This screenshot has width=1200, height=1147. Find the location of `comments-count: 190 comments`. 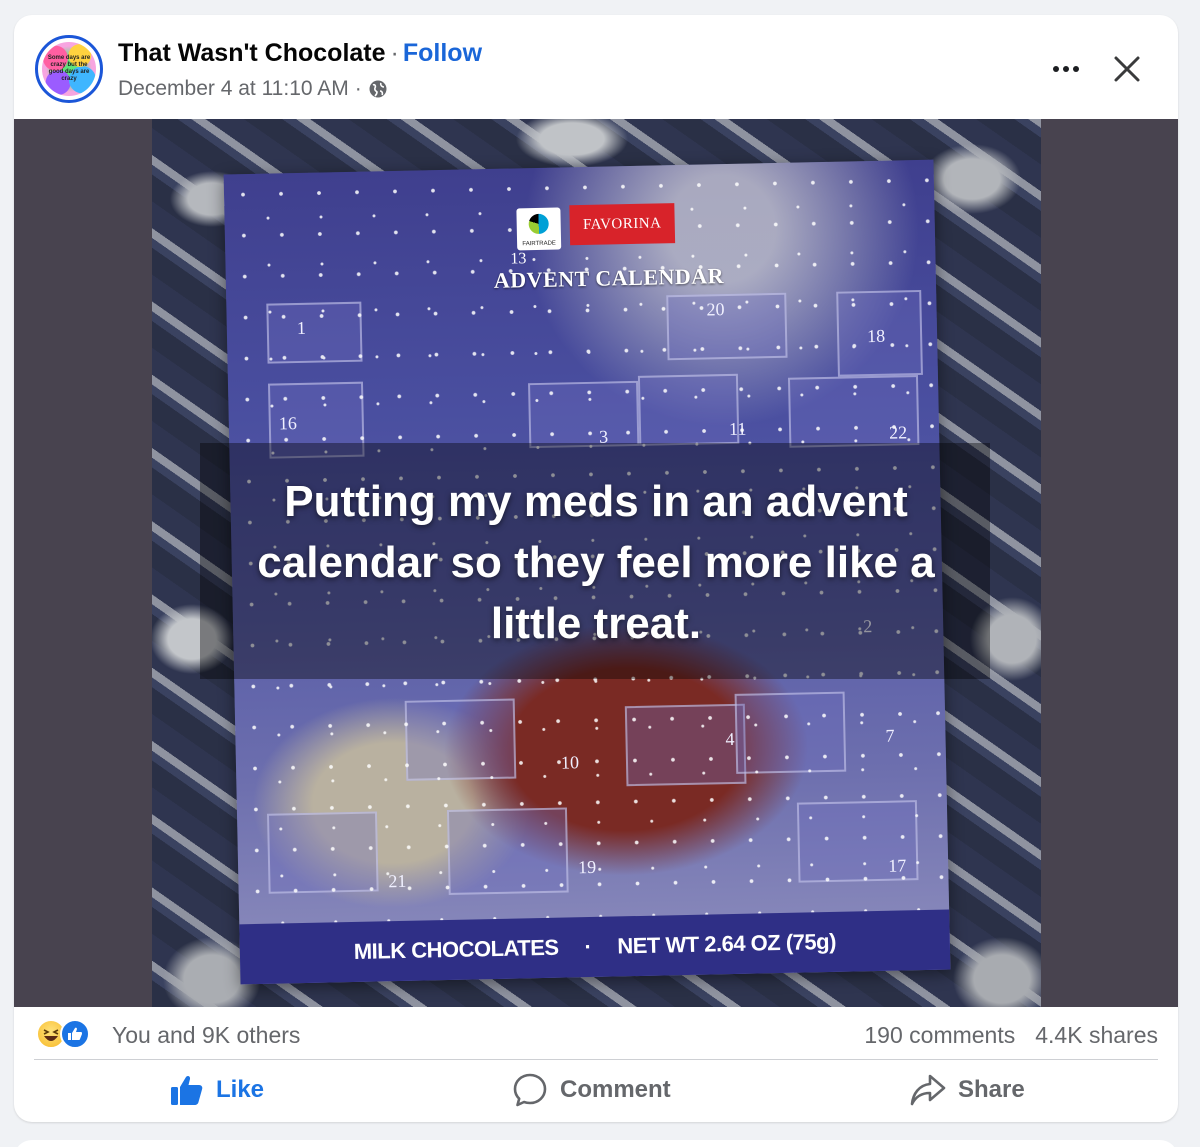

comments-count: 190 comments is located at coordinates (939, 1035).